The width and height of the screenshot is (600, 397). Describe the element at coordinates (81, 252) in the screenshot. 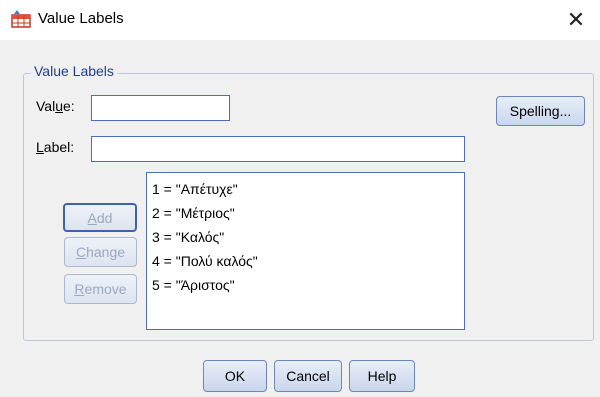

I see `change-access-key: C` at that location.